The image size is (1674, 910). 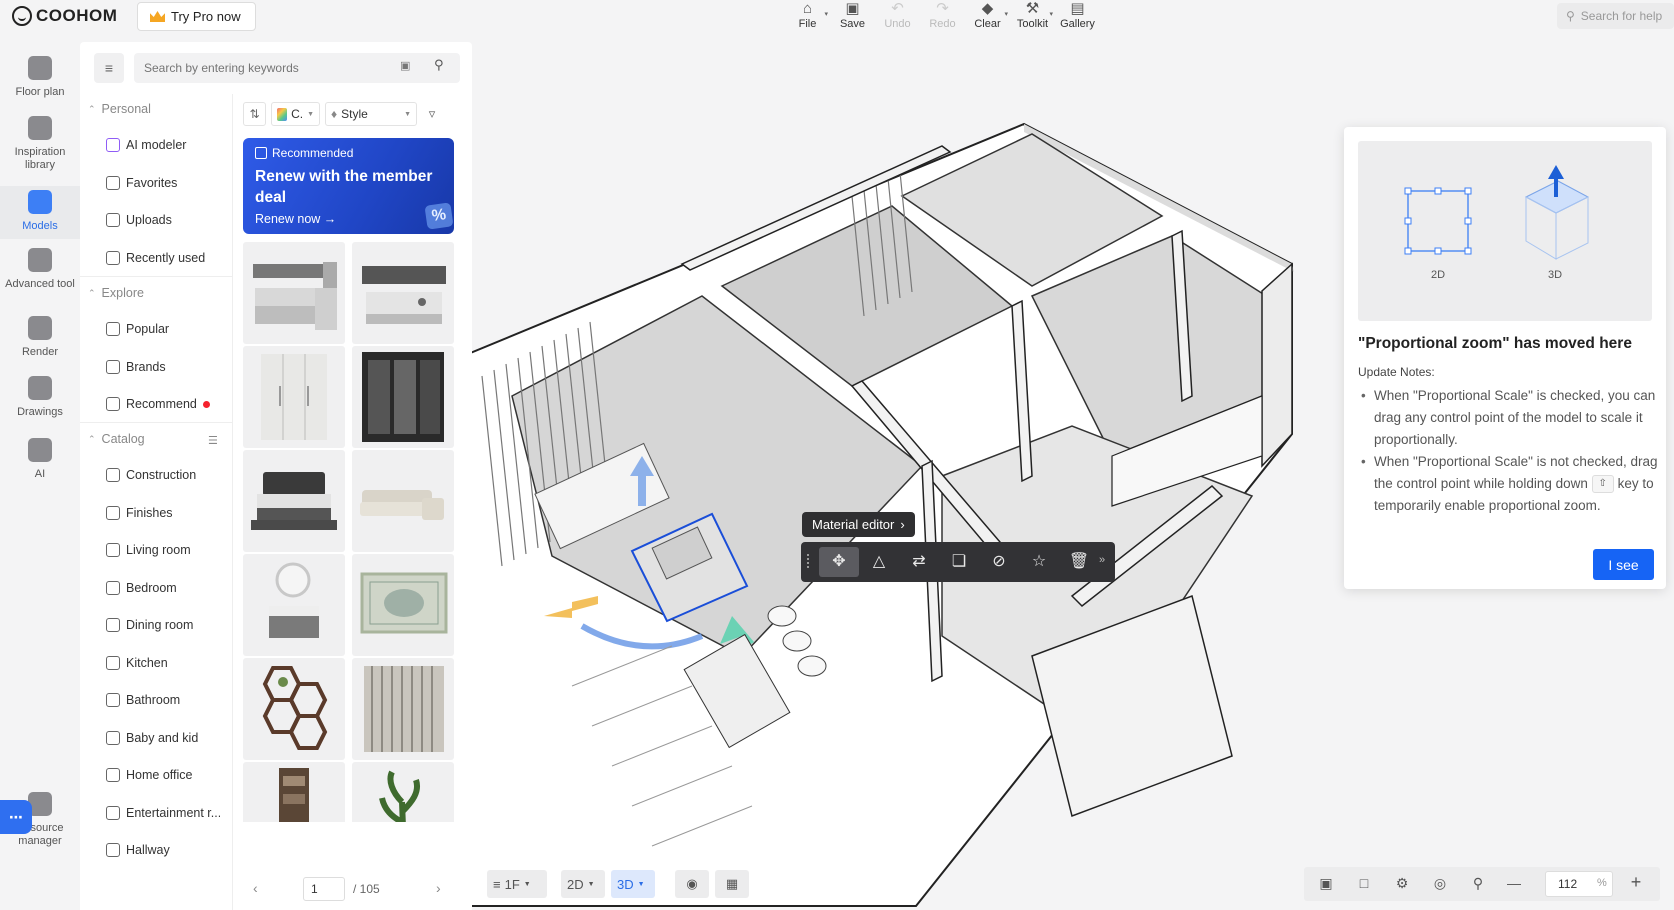 I want to click on toolbar-undo-button: ↶ Undo, so click(x=897, y=15).